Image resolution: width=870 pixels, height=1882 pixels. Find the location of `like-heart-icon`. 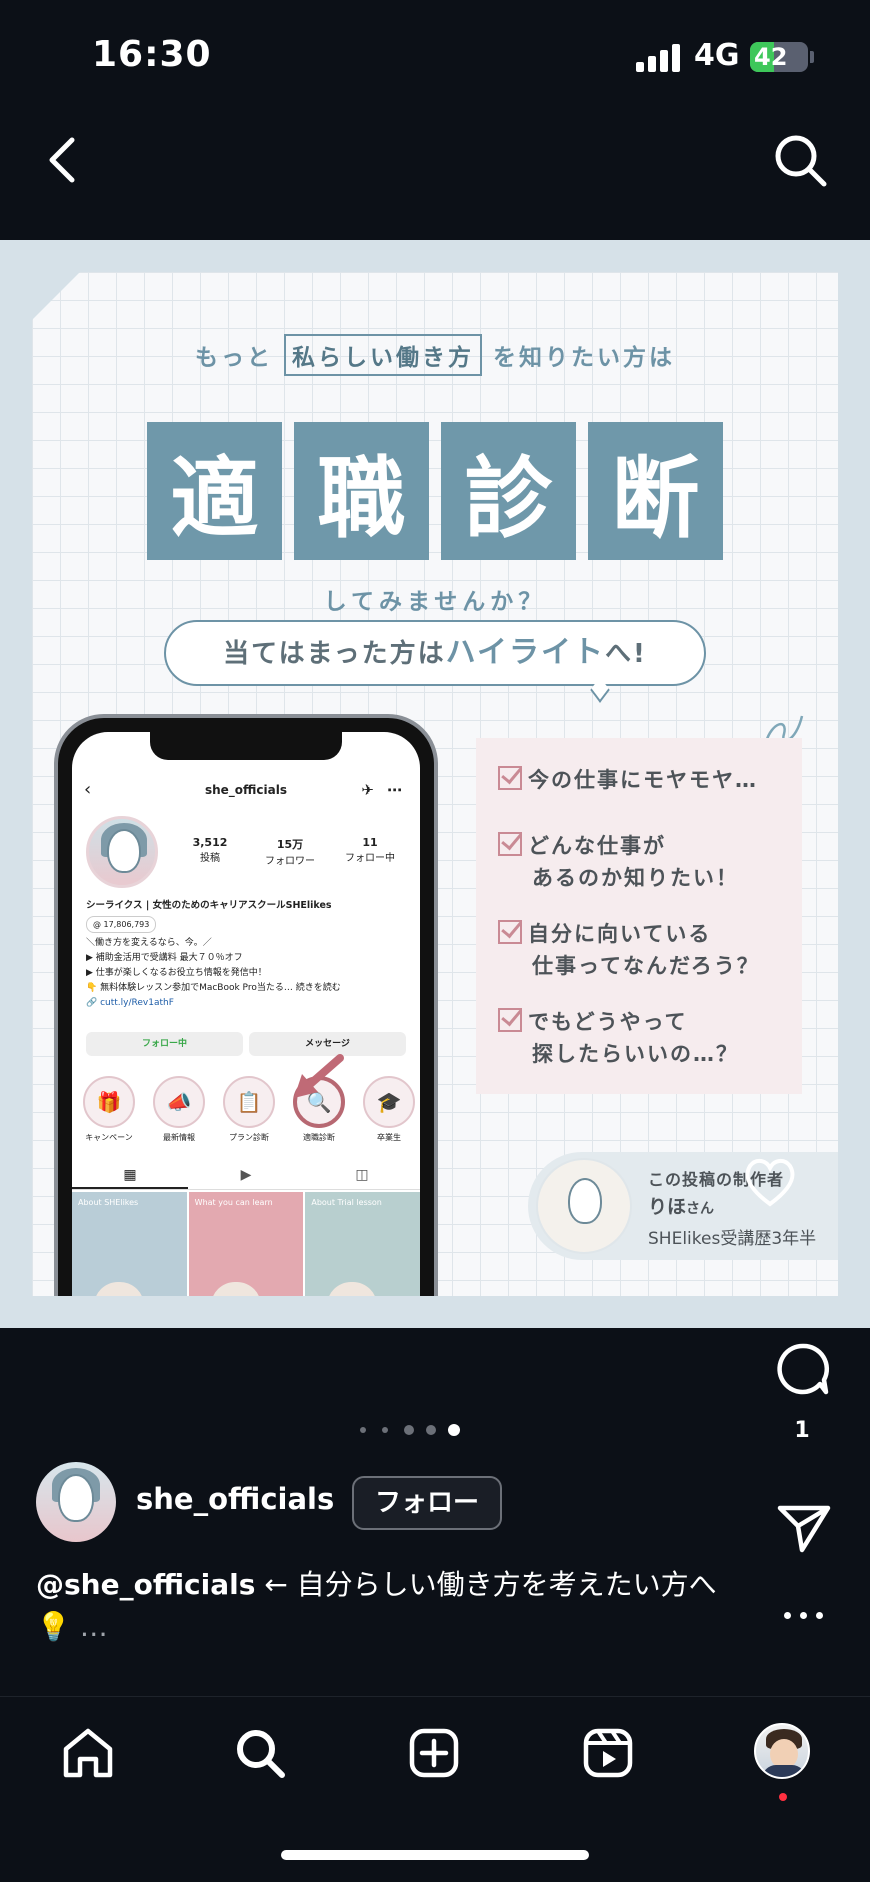

like-heart-icon is located at coordinates (770, 1182).